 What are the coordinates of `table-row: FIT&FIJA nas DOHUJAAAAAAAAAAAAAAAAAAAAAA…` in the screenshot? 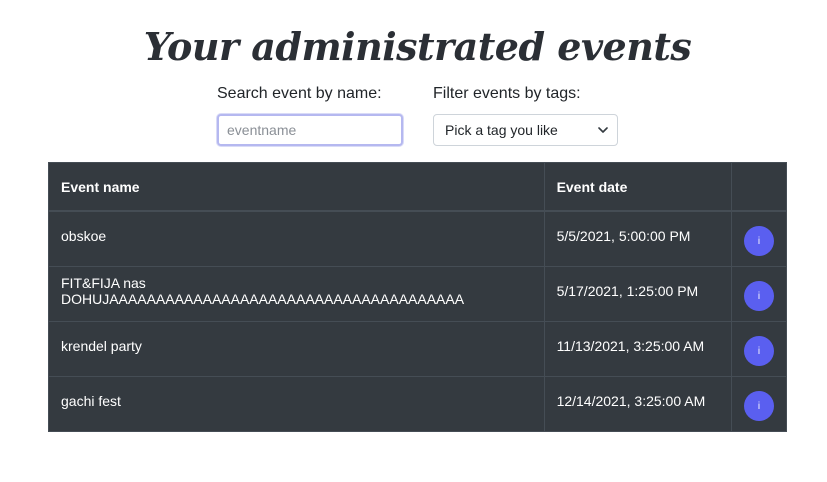 It's located at (418, 294).